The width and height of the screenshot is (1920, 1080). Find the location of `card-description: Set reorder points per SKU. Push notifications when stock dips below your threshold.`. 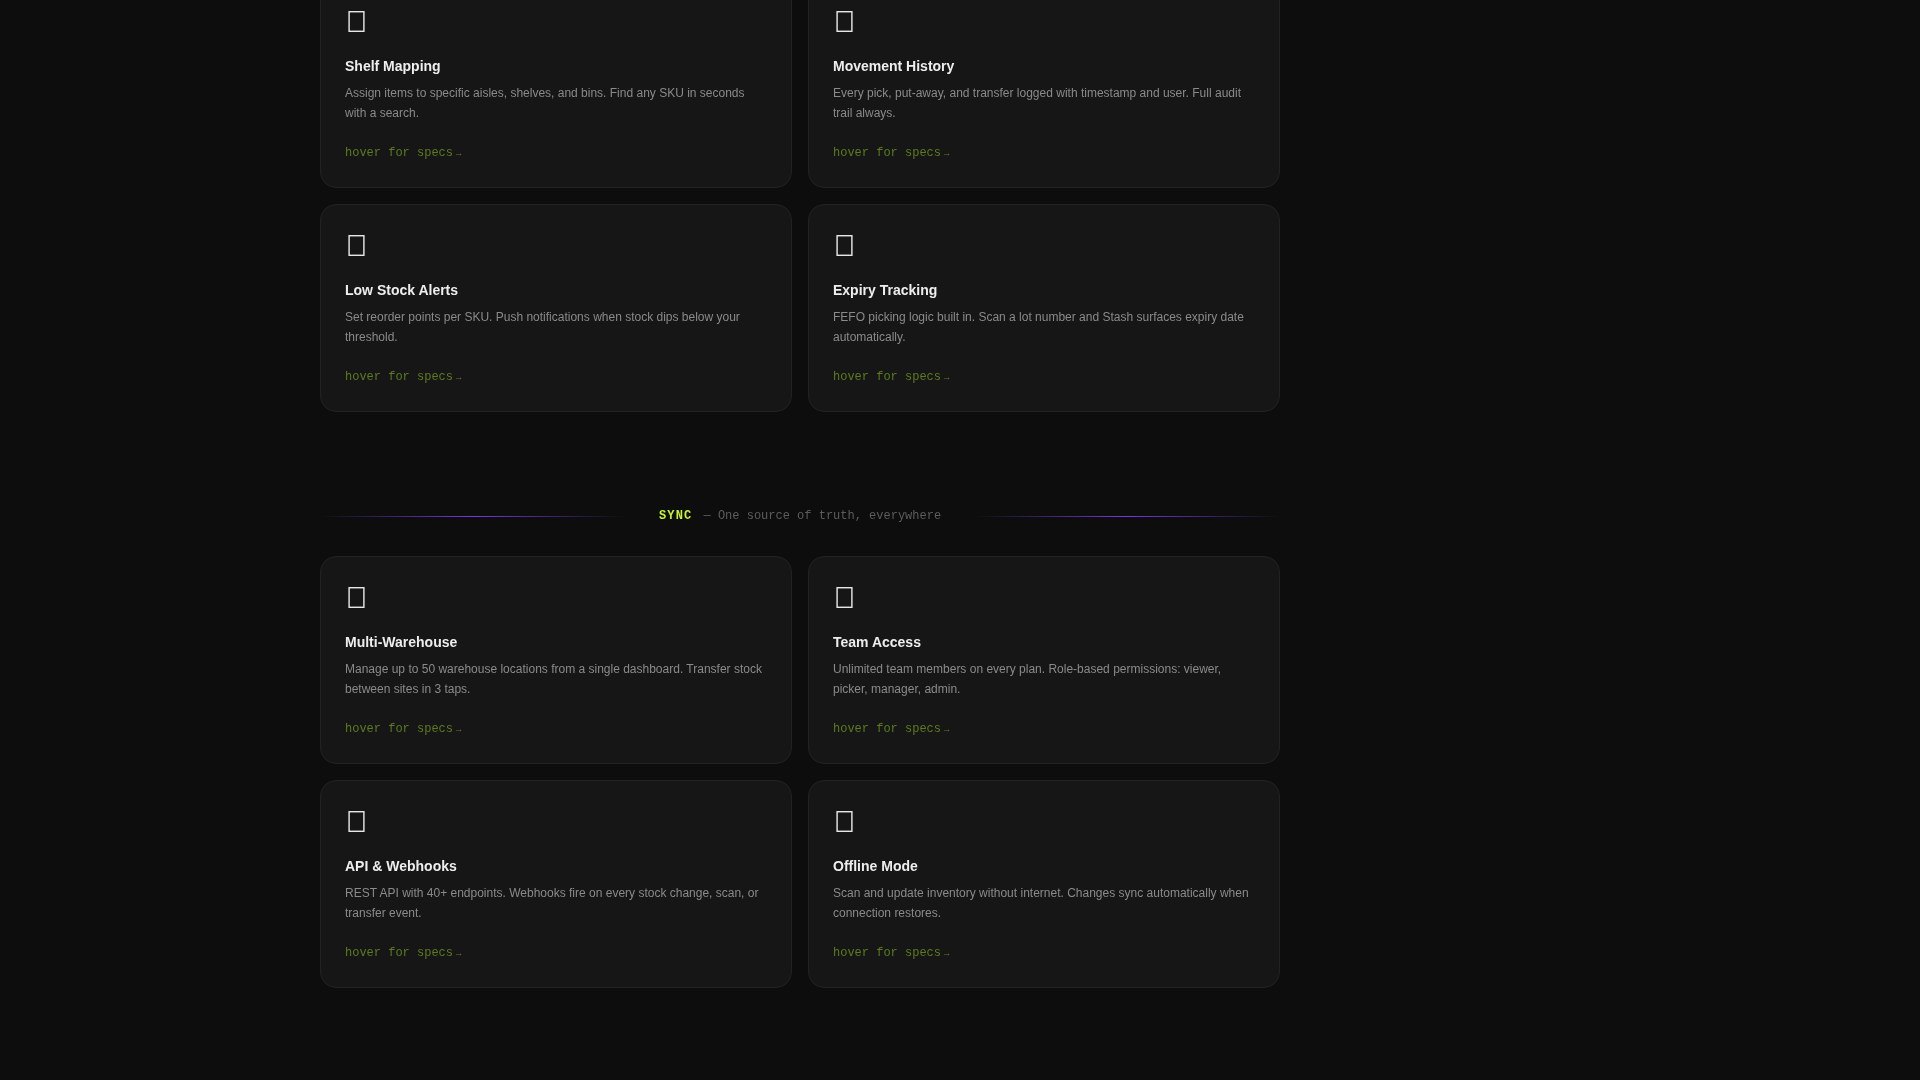

card-description: Set reorder points per SKU. Push notifications when stock dips below your threshold. is located at coordinates (543, 327).